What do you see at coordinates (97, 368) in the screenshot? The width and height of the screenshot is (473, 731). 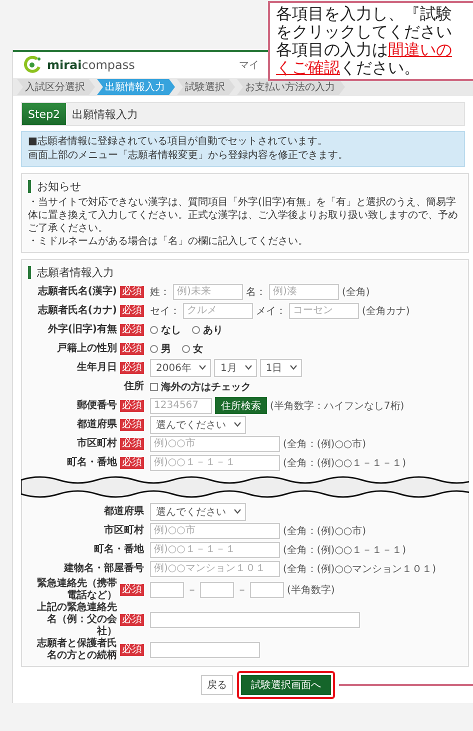 I see `field-label: 生年月日` at bounding box center [97, 368].